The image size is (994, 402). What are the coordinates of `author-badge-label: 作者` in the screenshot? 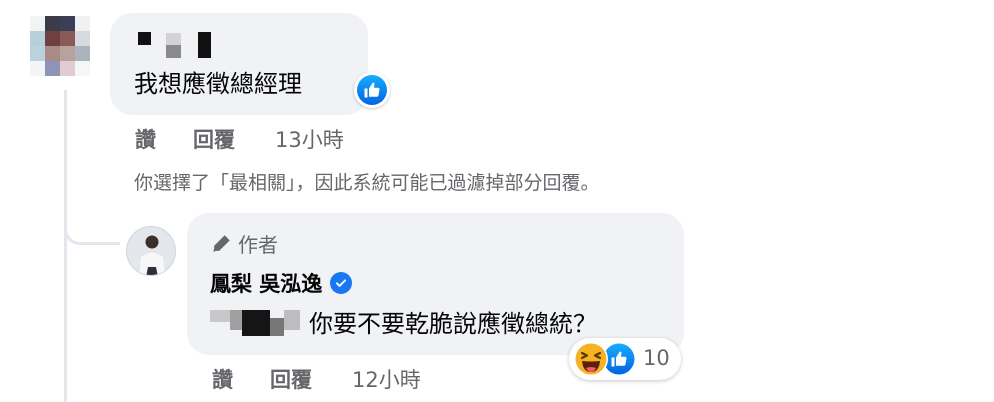 It's located at (258, 245).